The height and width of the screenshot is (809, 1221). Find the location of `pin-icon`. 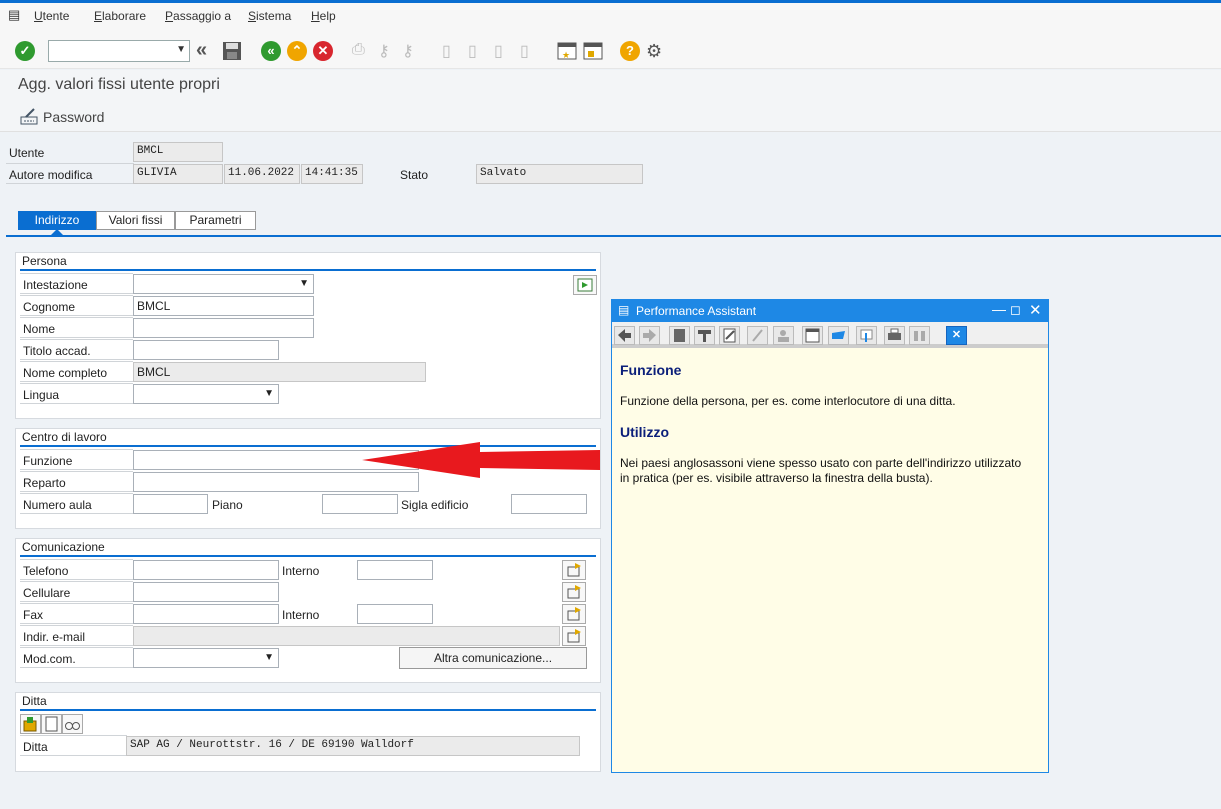

pin-icon is located at coordinates (757, 335).